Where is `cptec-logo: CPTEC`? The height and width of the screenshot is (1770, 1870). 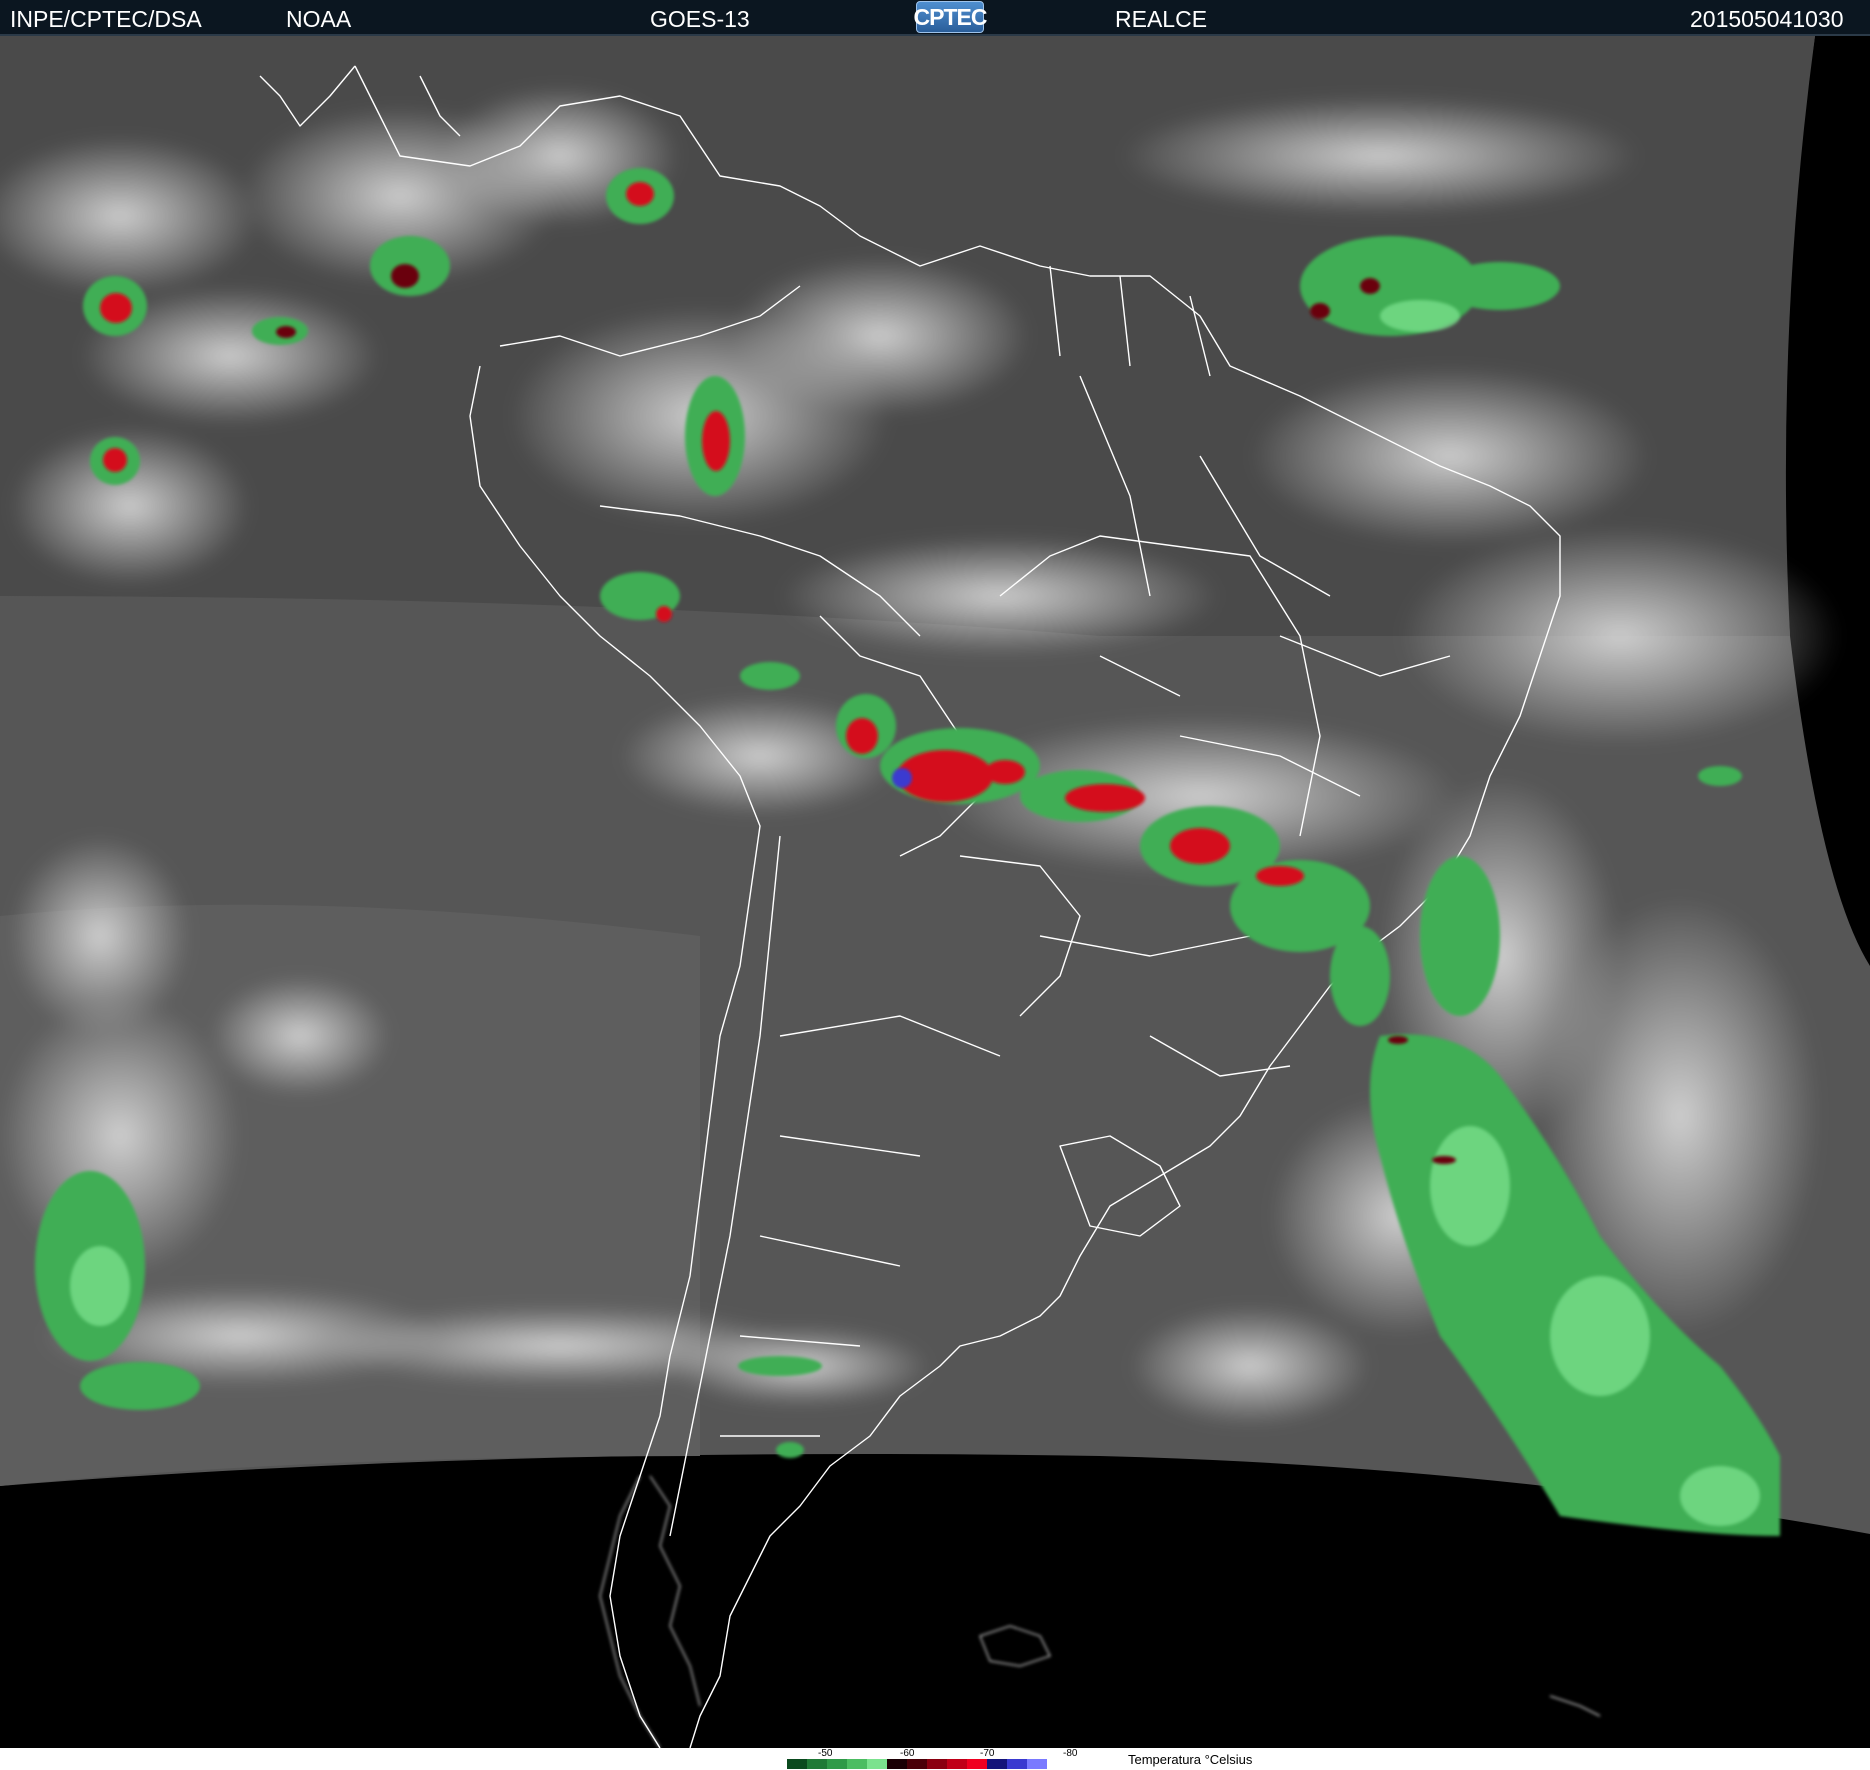 cptec-logo: CPTEC is located at coordinates (950, 17).